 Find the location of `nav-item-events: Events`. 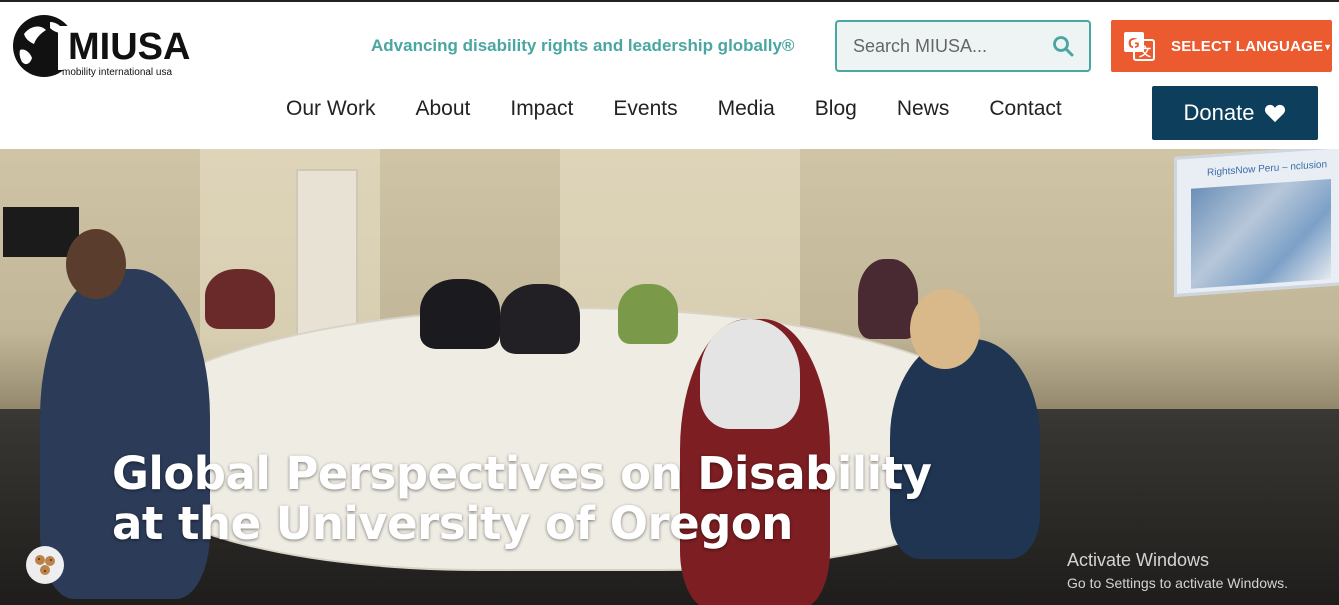

nav-item-events: Events is located at coordinates (645, 109).